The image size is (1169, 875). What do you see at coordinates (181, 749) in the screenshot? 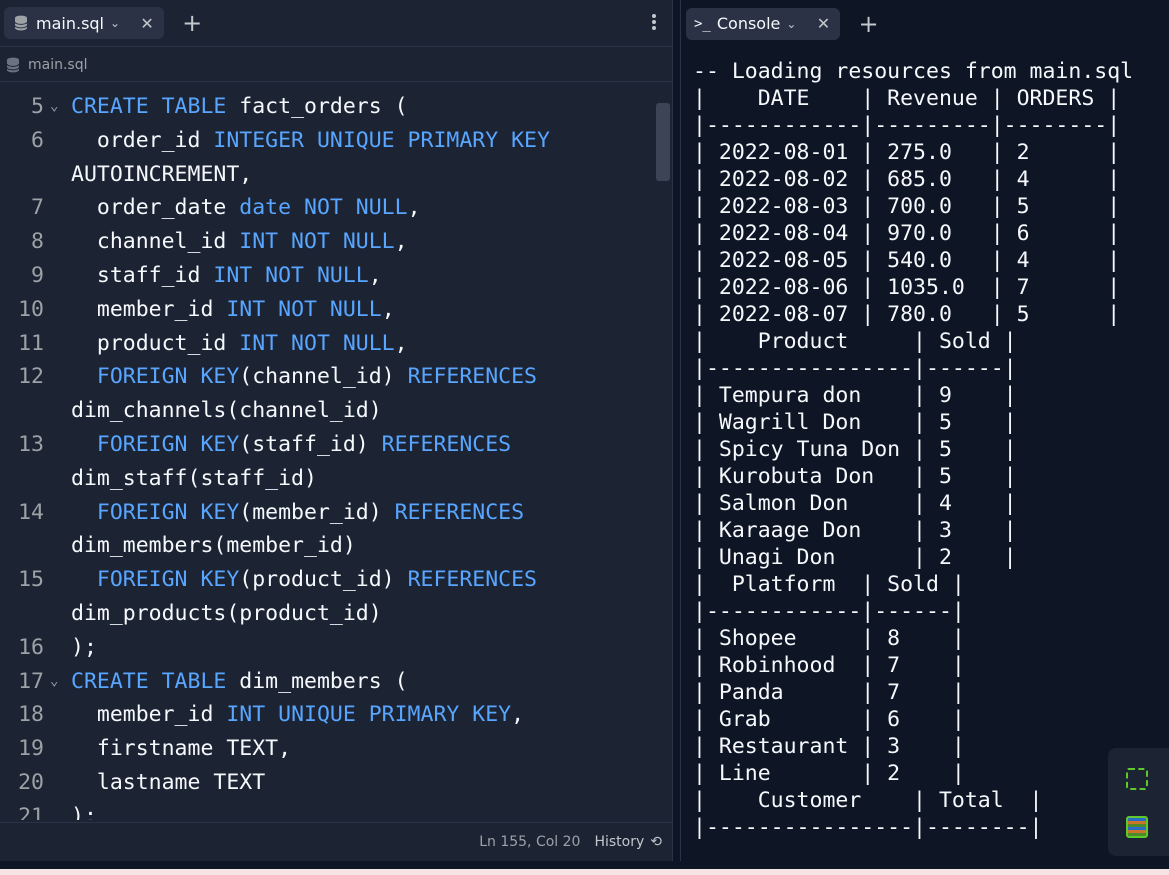
I see `code-token: firstname TEXT,` at bounding box center [181, 749].